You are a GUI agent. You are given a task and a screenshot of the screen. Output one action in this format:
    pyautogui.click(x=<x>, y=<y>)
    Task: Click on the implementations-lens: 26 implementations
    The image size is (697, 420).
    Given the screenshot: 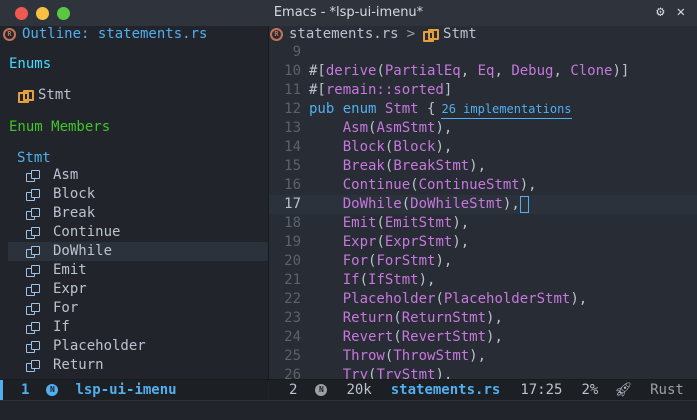 What is the action you would take?
    pyautogui.click(x=506, y=109)
    